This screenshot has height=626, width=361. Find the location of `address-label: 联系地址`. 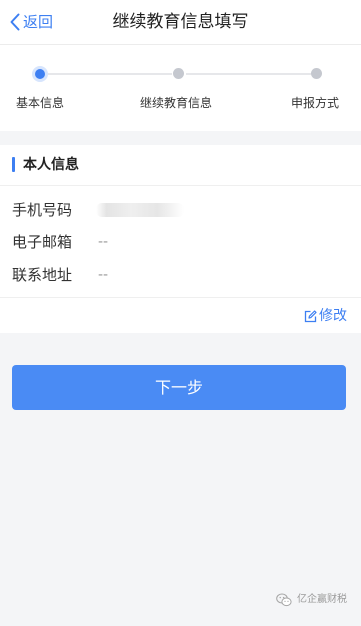

address-label: 联系地址 is located at coordinates (42, 275).